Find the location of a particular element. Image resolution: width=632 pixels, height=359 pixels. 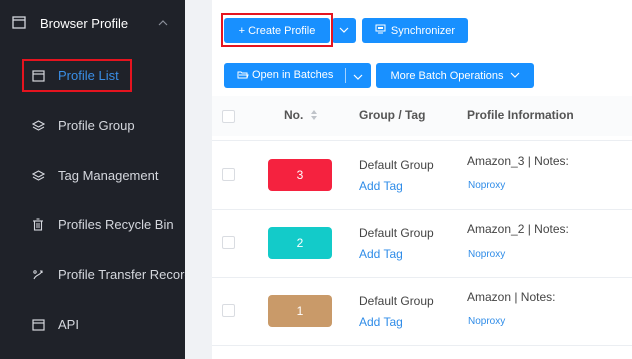

highlight-box-profile-list is located at coordinates (77, 75).